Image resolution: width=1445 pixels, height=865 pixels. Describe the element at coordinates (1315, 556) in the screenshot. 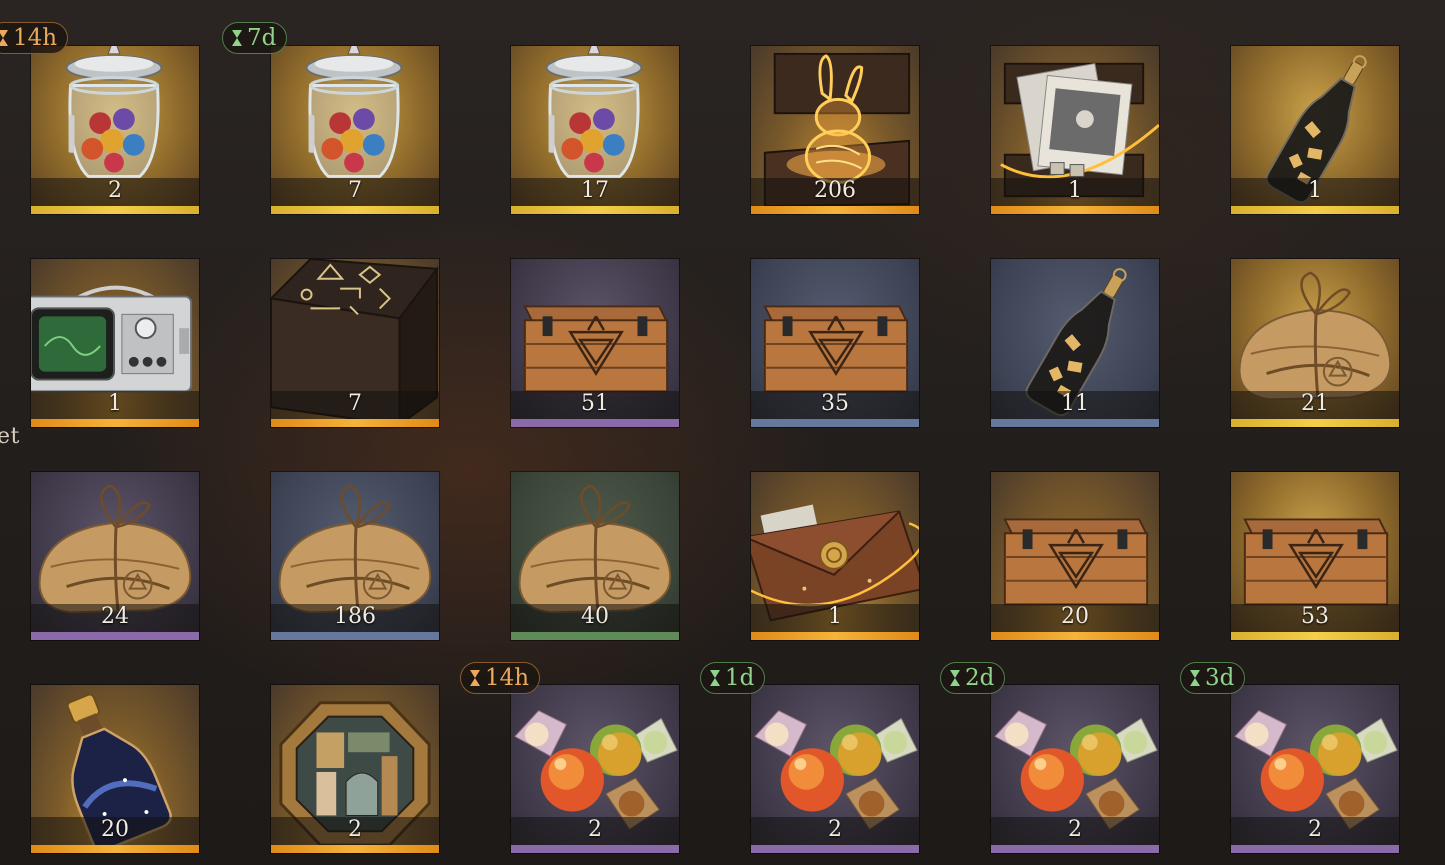

I see `inventory-slot-wooden-crate: 53` at that location.